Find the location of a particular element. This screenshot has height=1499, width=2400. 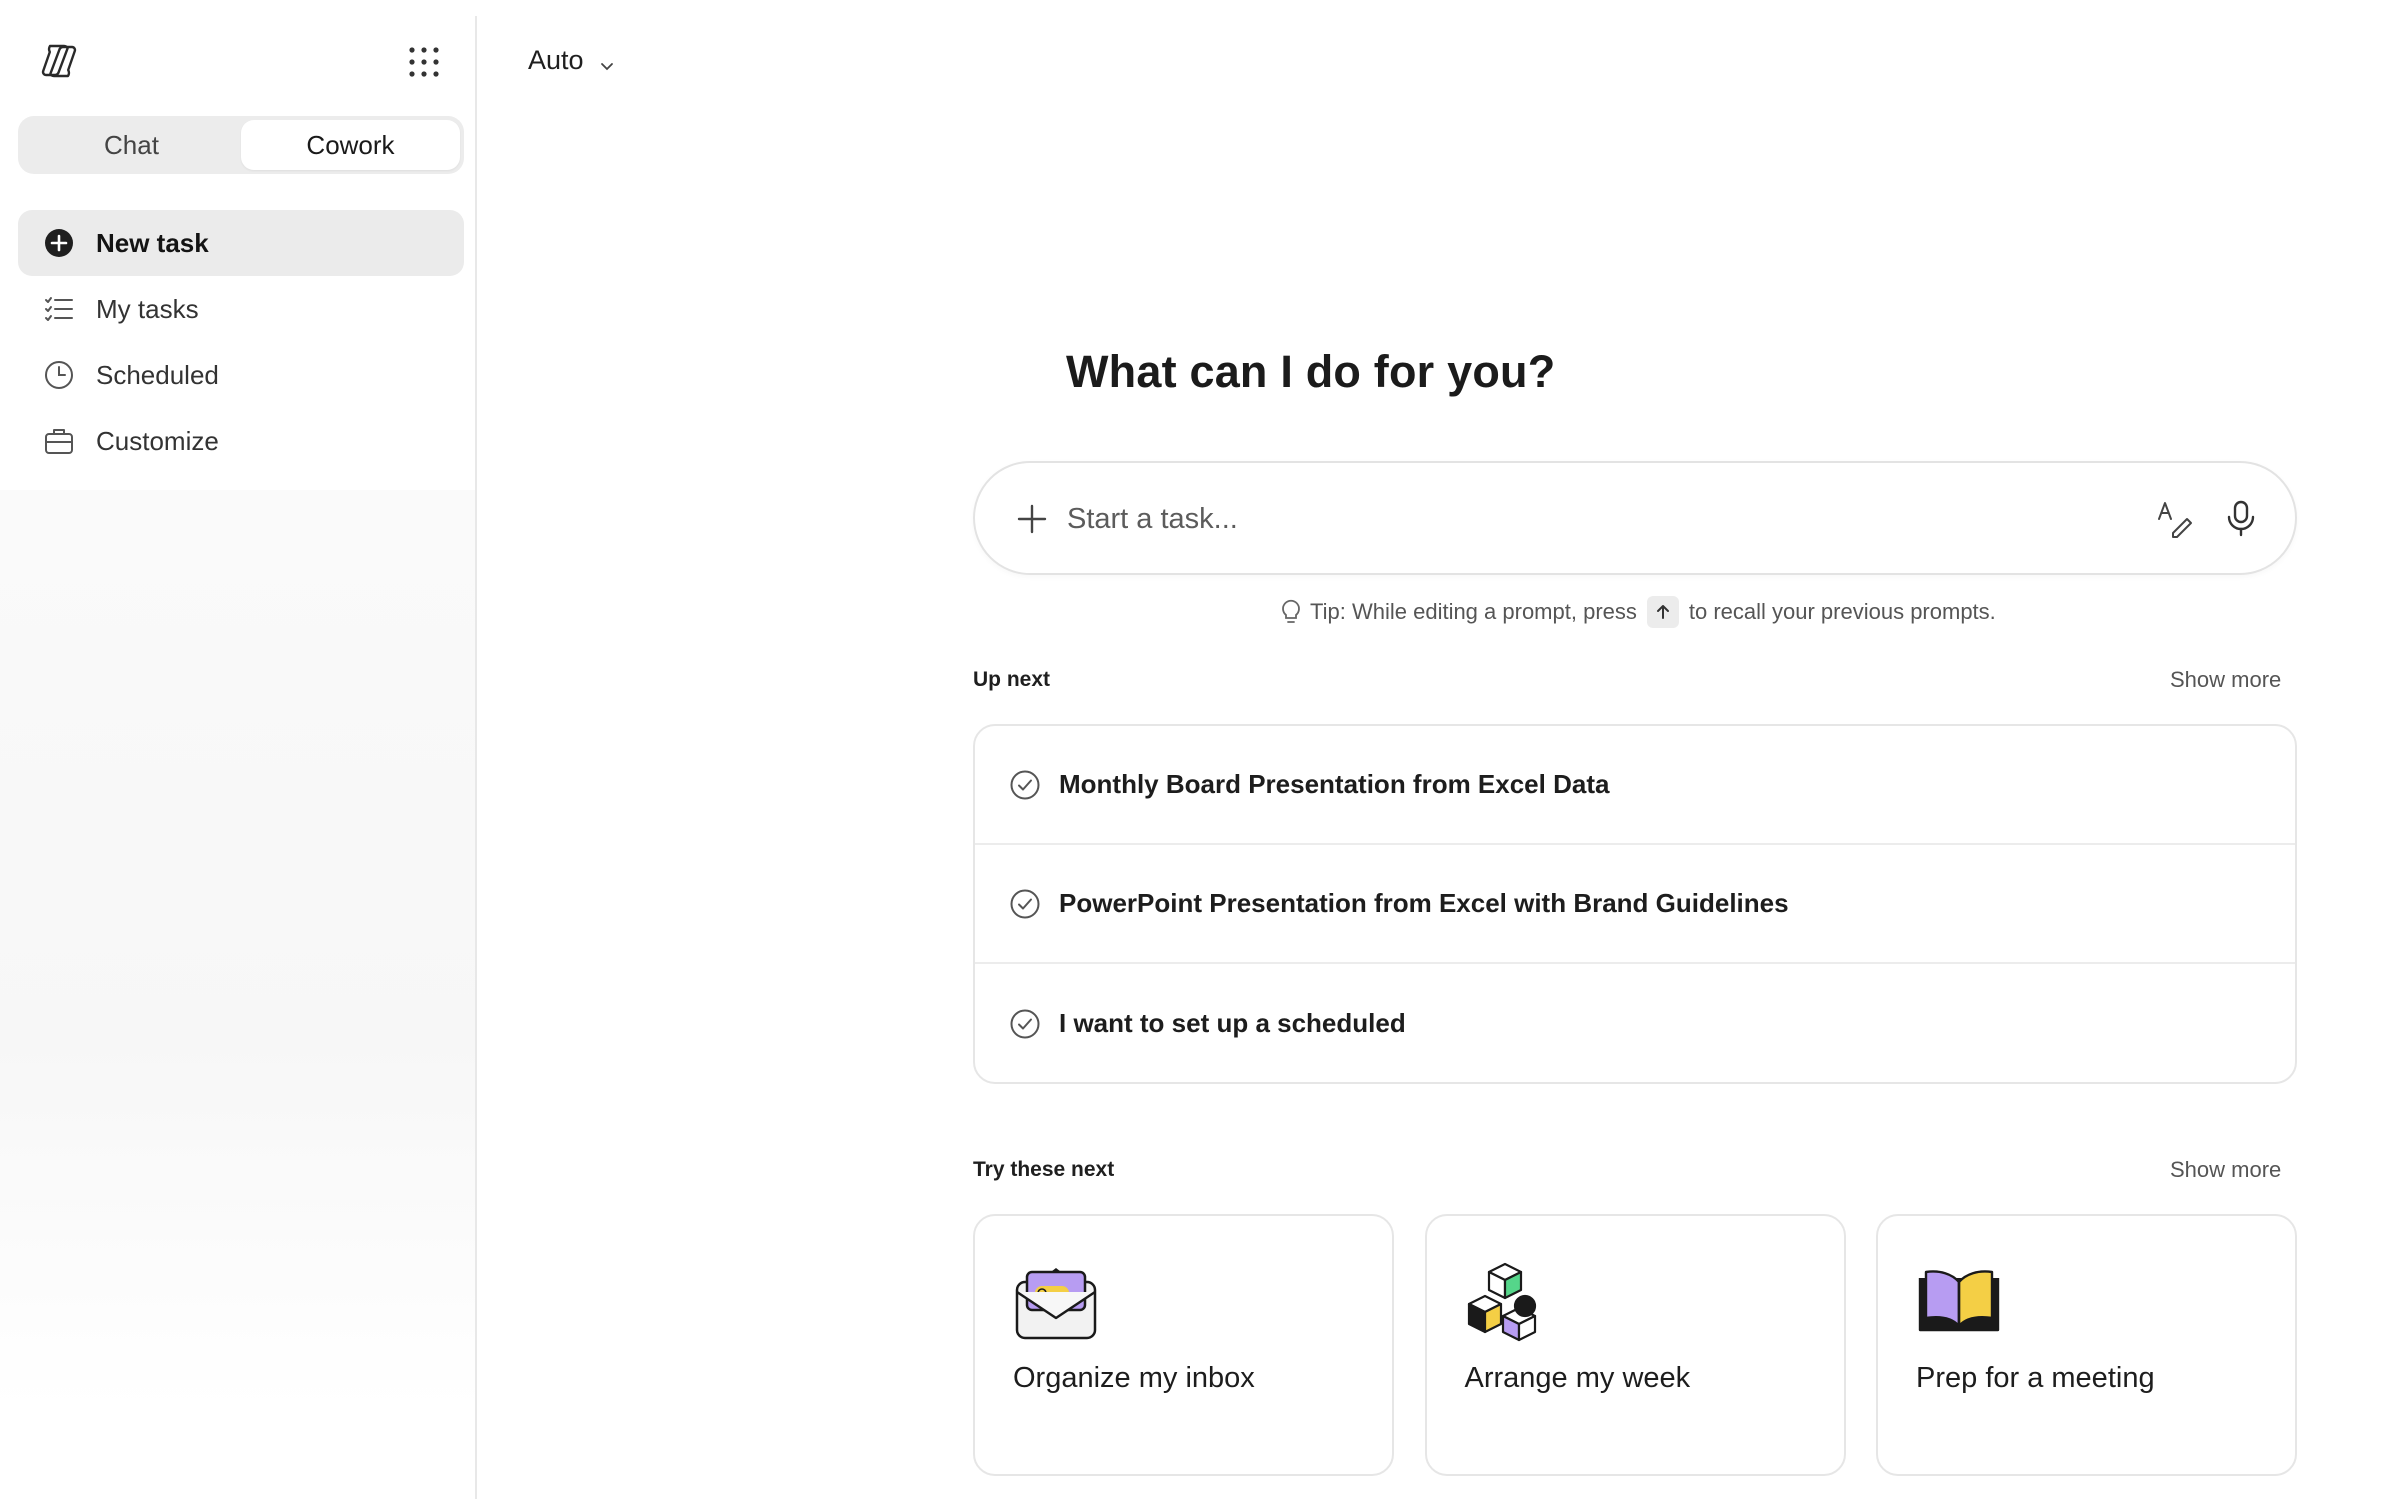

sidebar-item-my-tasks: My tasks is located at coordinates (241, 309).